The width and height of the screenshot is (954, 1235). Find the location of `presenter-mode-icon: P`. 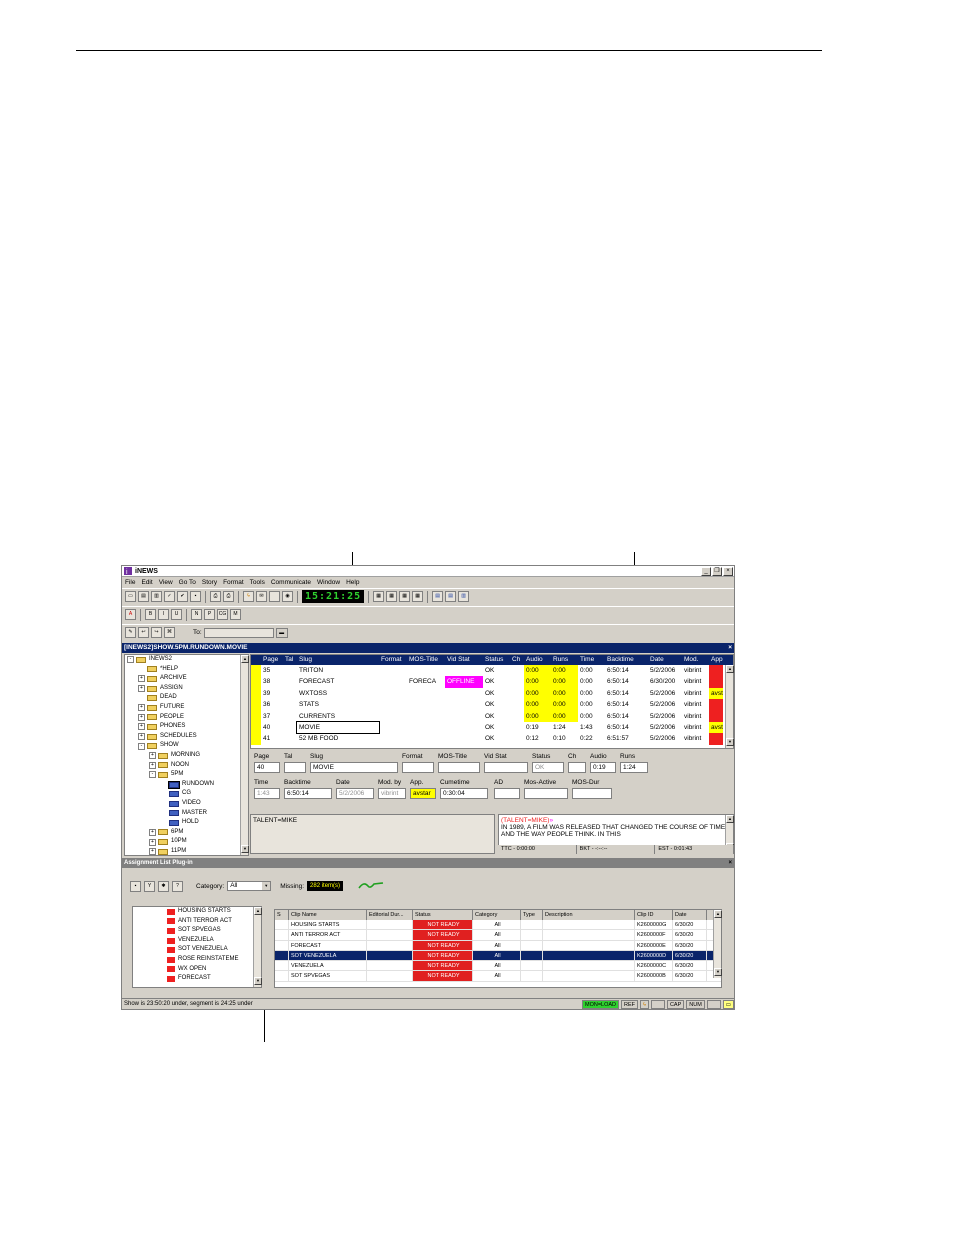

presenter-mode-icon: P is located at coordinates (209, 614).